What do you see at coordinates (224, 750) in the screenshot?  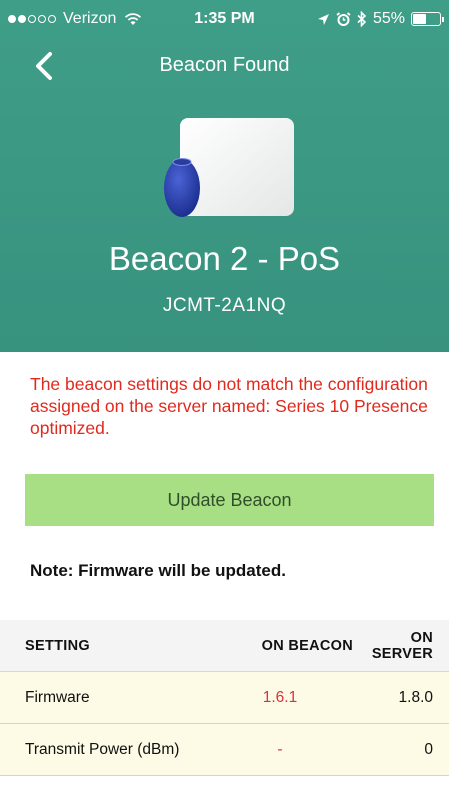 I see `table-row: Transmit Power (dBm) - 0` at bounding box center [224, 750].